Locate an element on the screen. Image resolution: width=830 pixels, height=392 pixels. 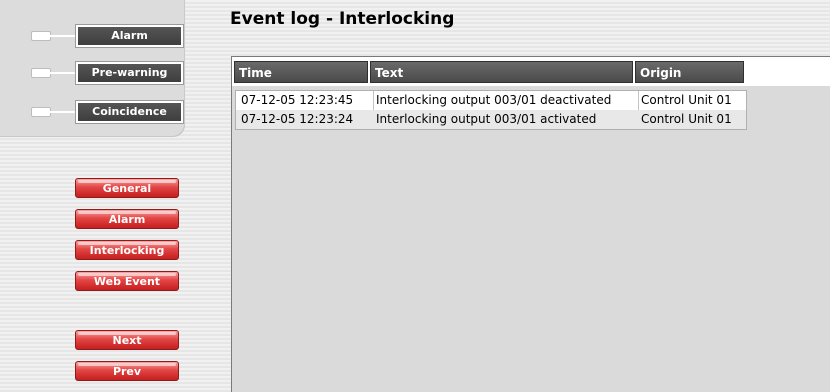
pre-warning-indicator-connector is located at coordinates (62, 73).